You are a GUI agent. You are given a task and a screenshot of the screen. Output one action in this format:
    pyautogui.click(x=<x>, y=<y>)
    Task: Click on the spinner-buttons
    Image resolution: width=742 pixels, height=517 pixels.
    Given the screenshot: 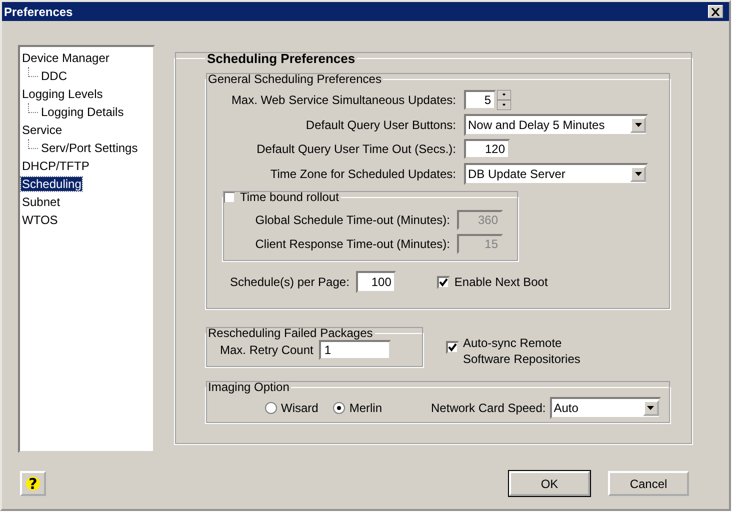 What is the action you would take?
    pyautogui.click(x=504, y=100)
    